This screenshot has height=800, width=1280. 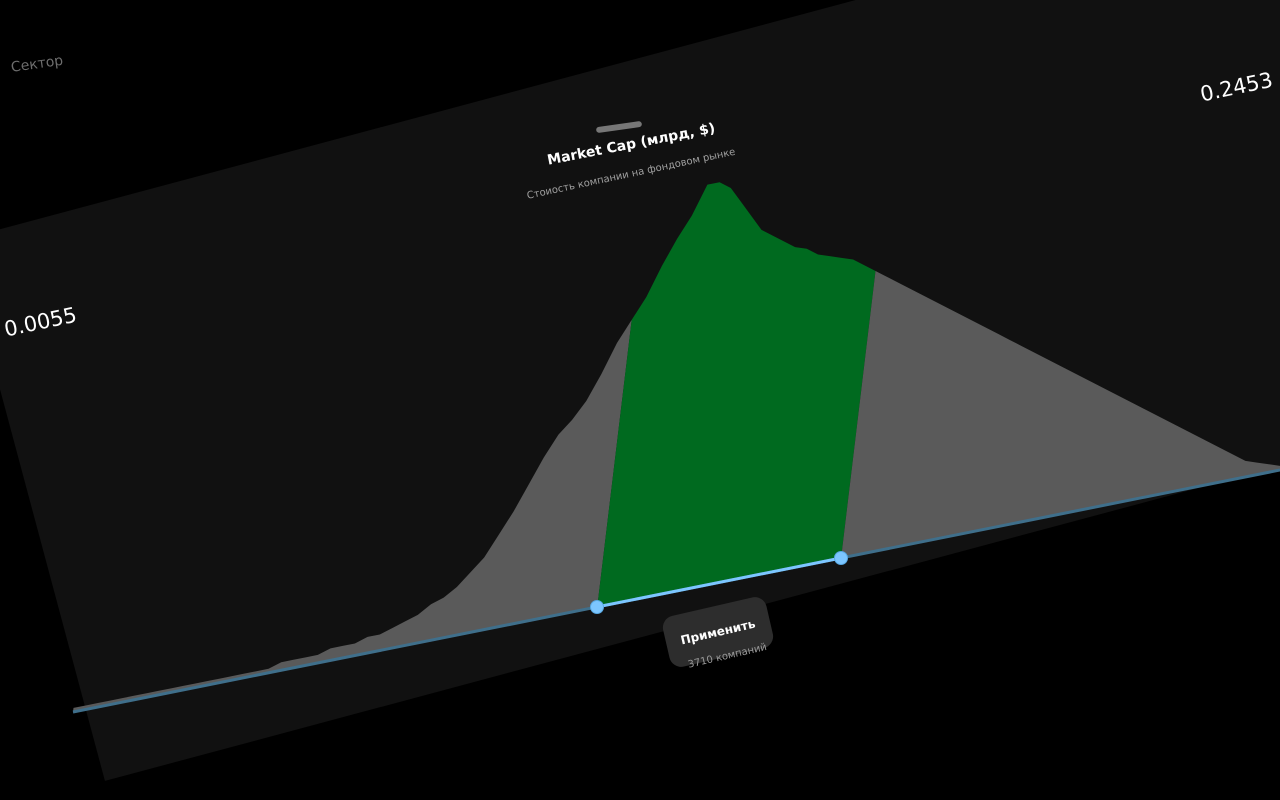 I want to click on range-max-handle, so click(x=841, y=558).